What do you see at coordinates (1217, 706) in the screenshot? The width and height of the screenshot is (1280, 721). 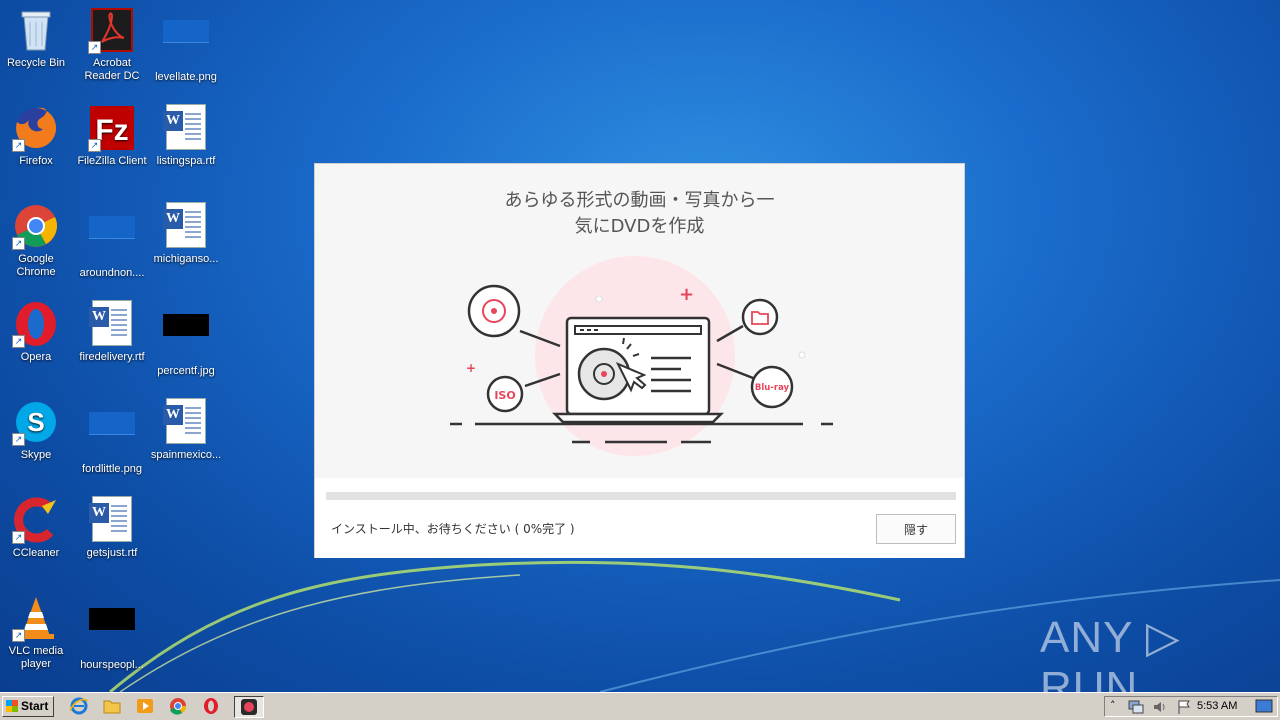 I see `taskbar-clock: 5:53 AM` at bounding box center [1217, 706].